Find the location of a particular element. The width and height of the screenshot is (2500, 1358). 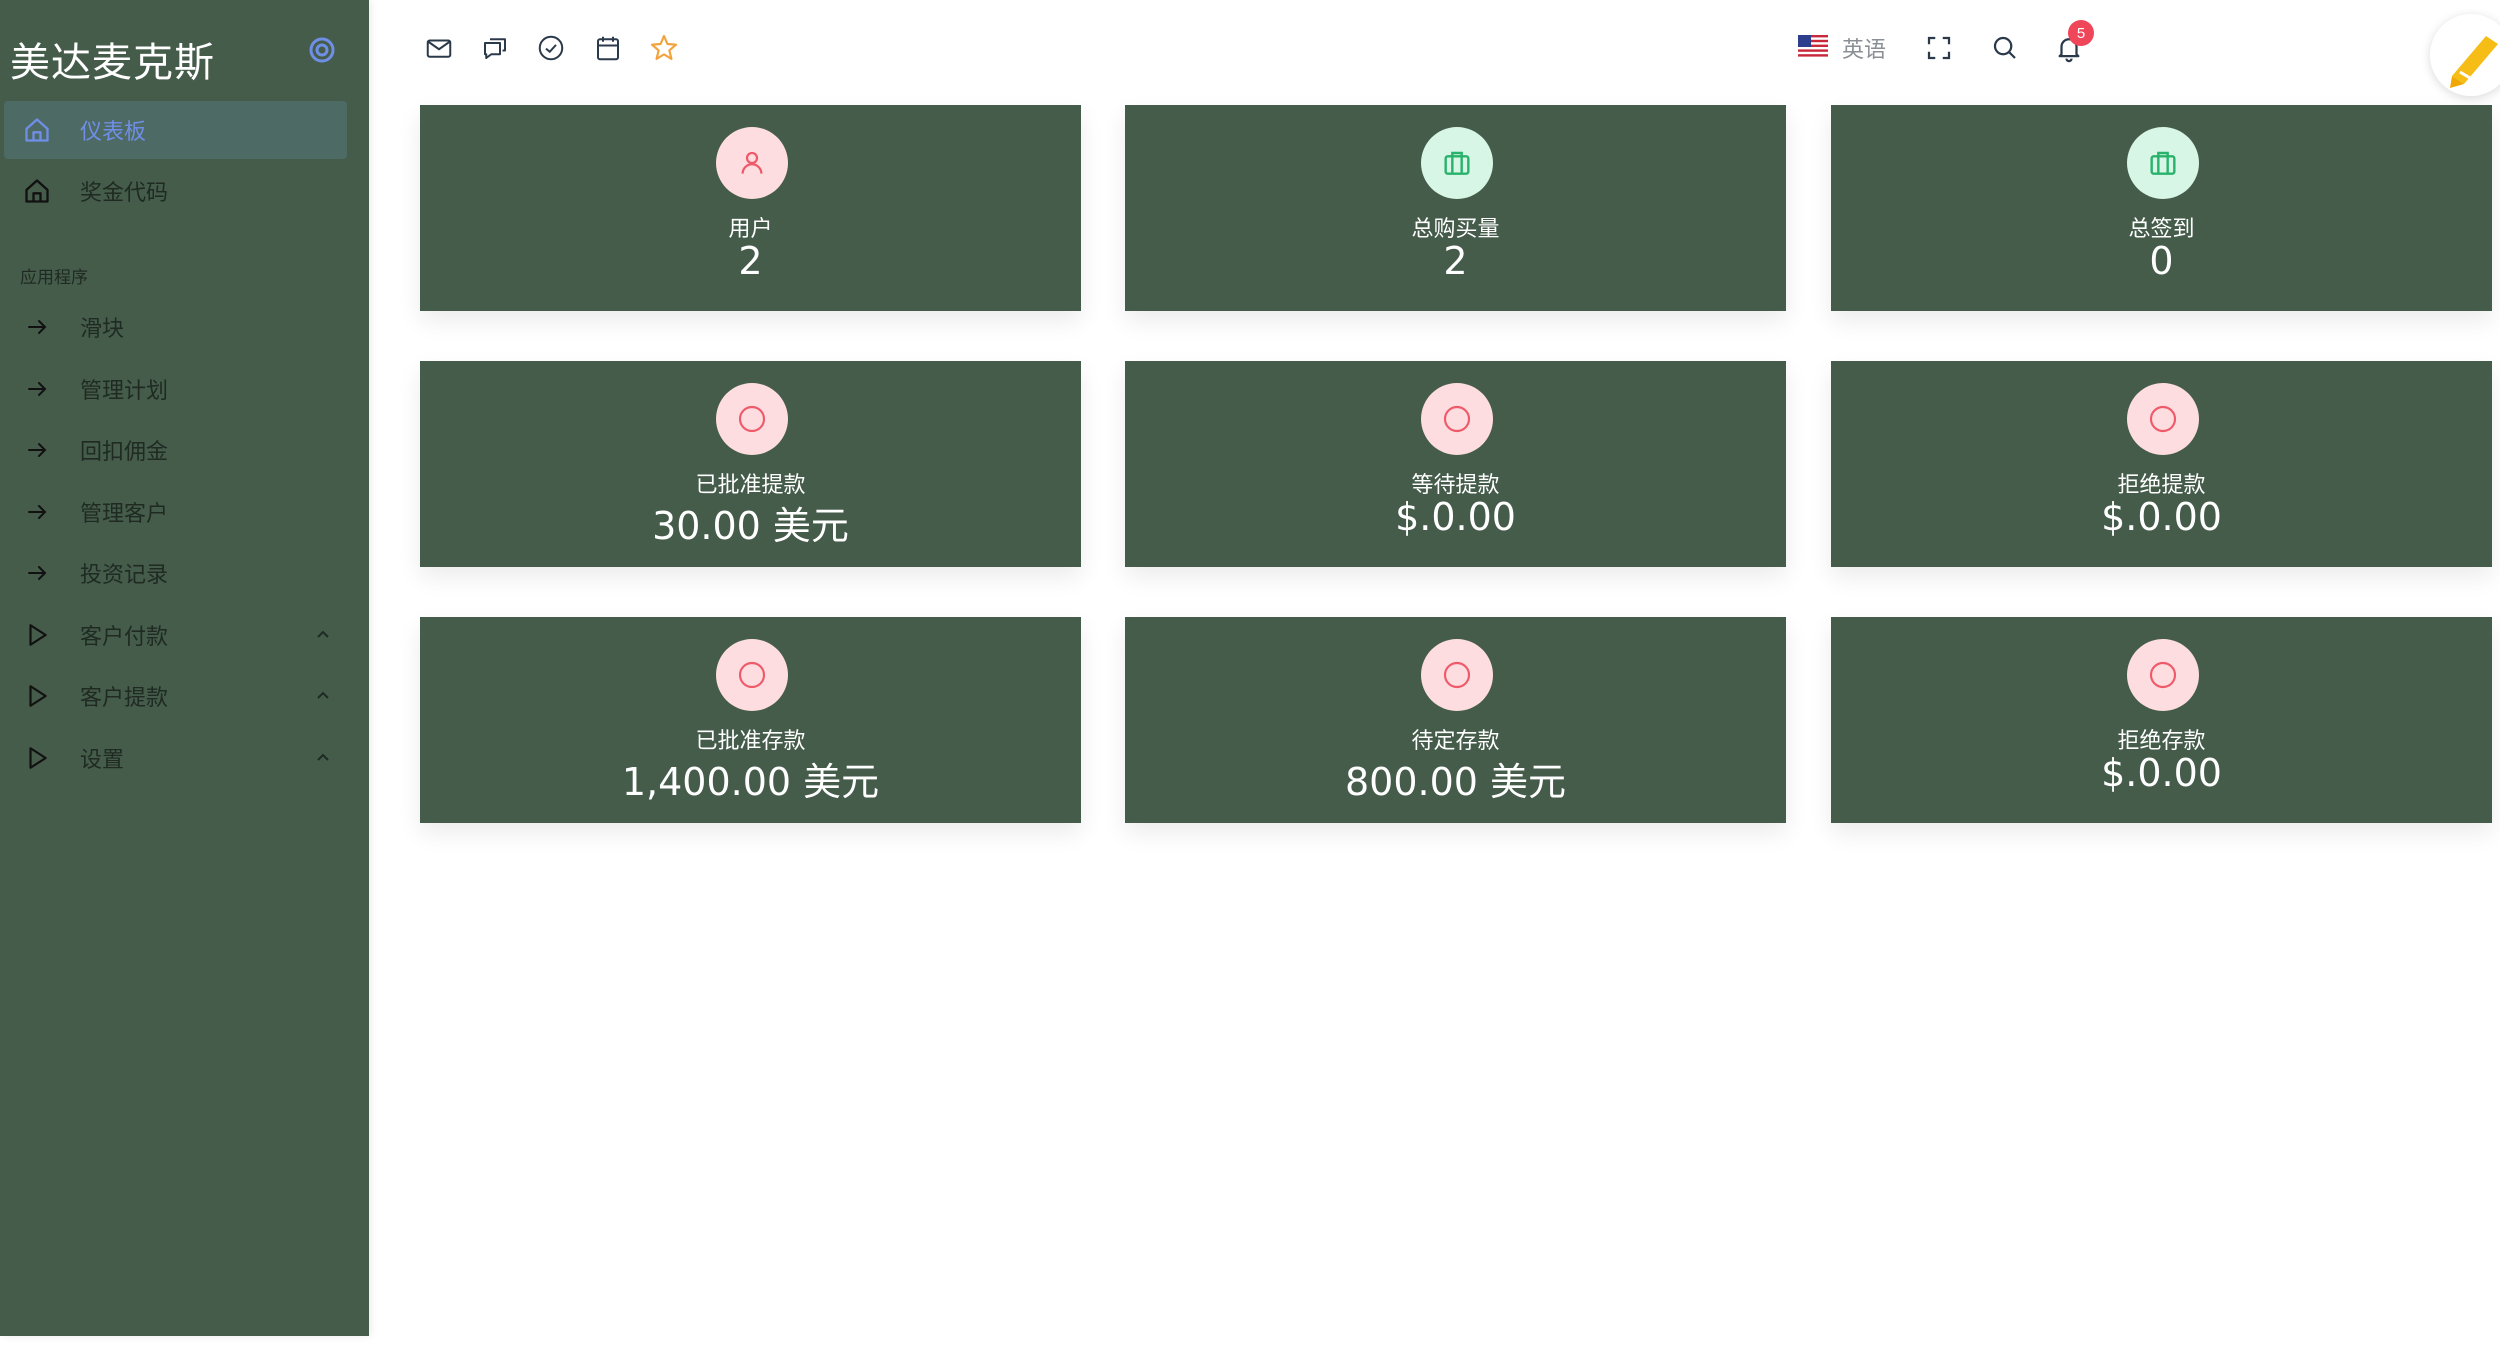

star-icon is located at coordinates (664, 48).